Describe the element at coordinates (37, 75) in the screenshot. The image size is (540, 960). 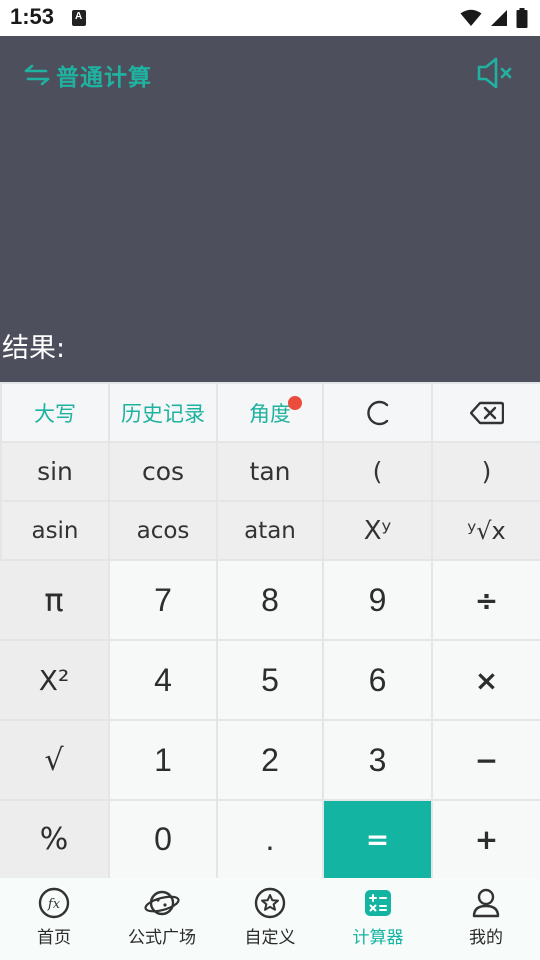
I see `swap-arrows-icon` at that location.